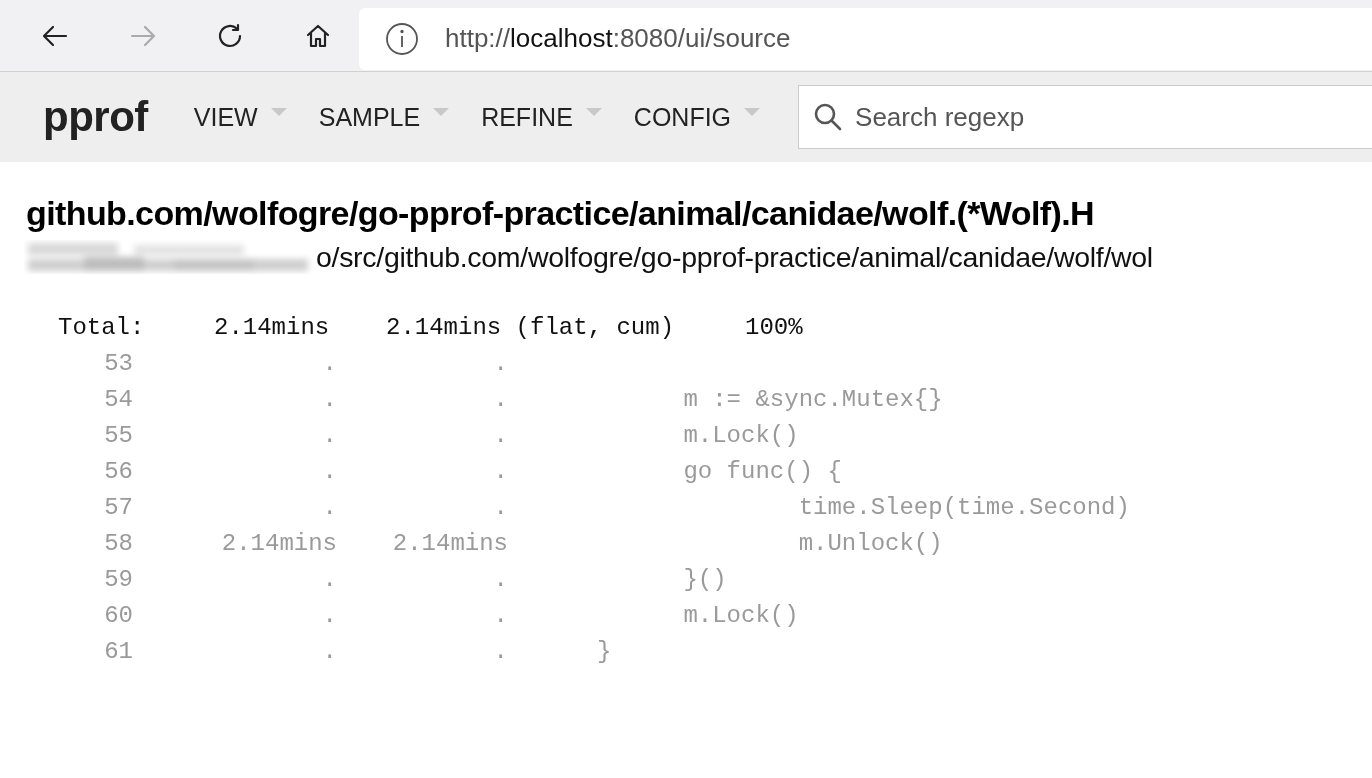 Image resolution: width=1372 pixels, height=778 pixels. What do you see at coordinates (118, 507) in the screenshot?
I see `line-number: 57` at bounding box center [118, 507].